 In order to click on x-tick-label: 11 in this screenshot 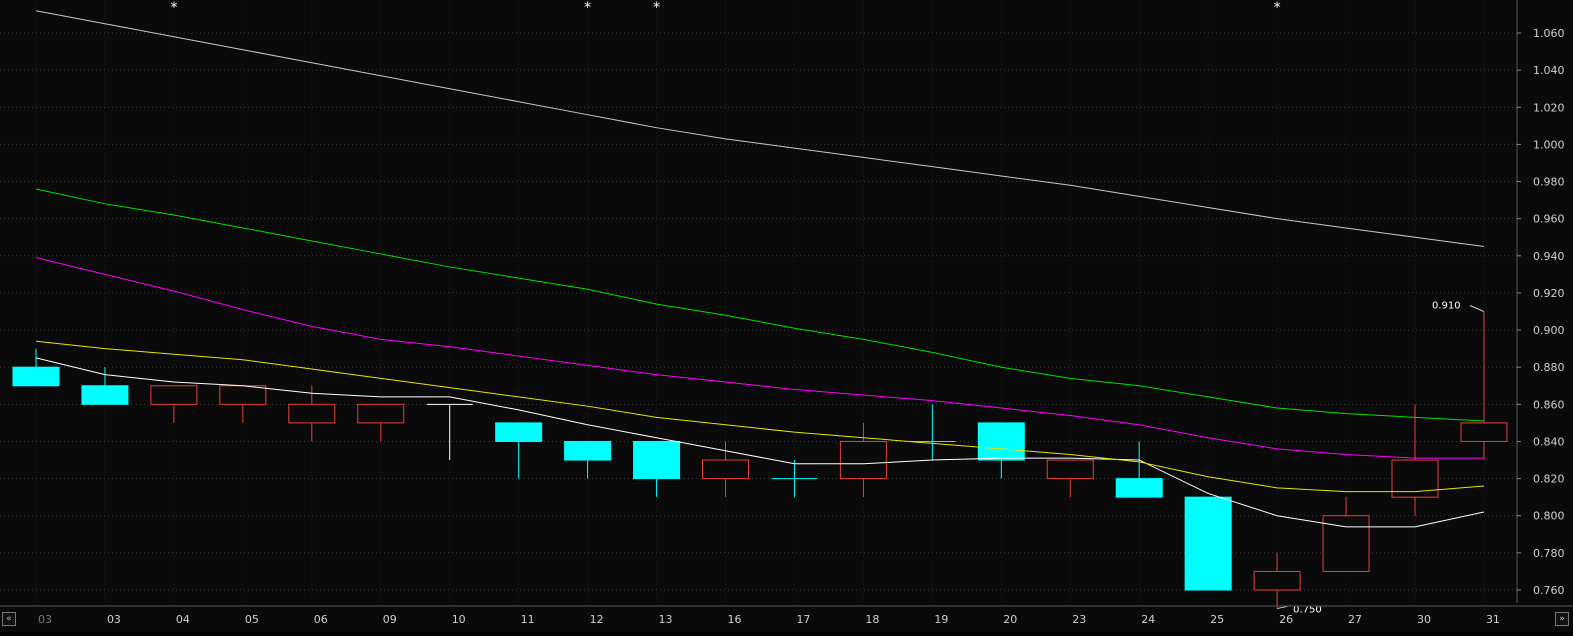, I will do `click(528, 619)`.